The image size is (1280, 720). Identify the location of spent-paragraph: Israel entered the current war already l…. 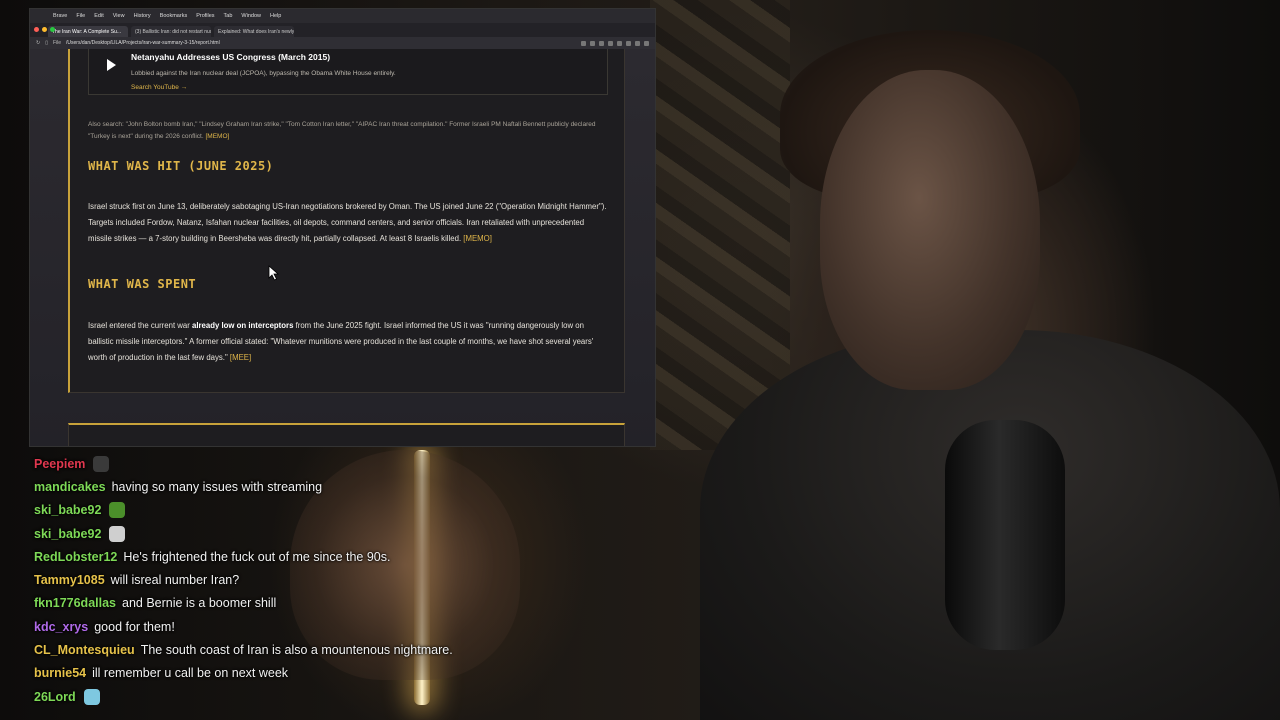
(348, 342).